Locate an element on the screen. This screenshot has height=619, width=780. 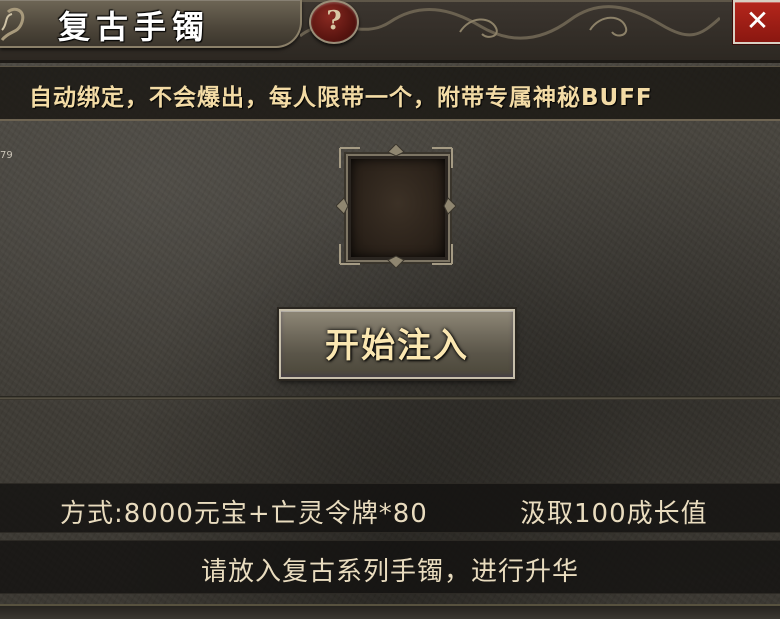
cost-text: 方式:8000元宝+亡灵令牌*80 is located at coordinates (244, 514).